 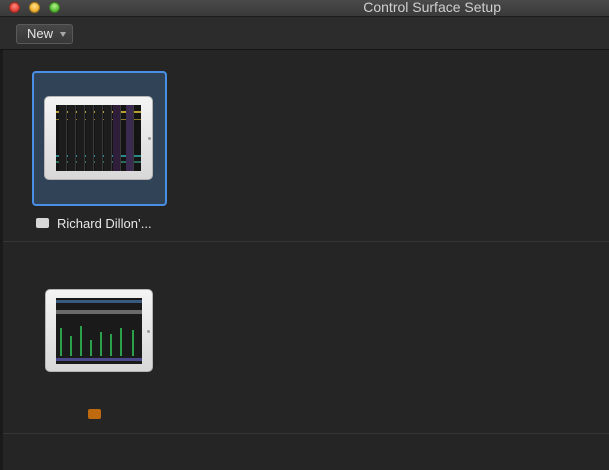 What do you see at coordinates (63, 34) in the screenshot?
I see `chevron-down-icon` at bounding box center [63, 34].